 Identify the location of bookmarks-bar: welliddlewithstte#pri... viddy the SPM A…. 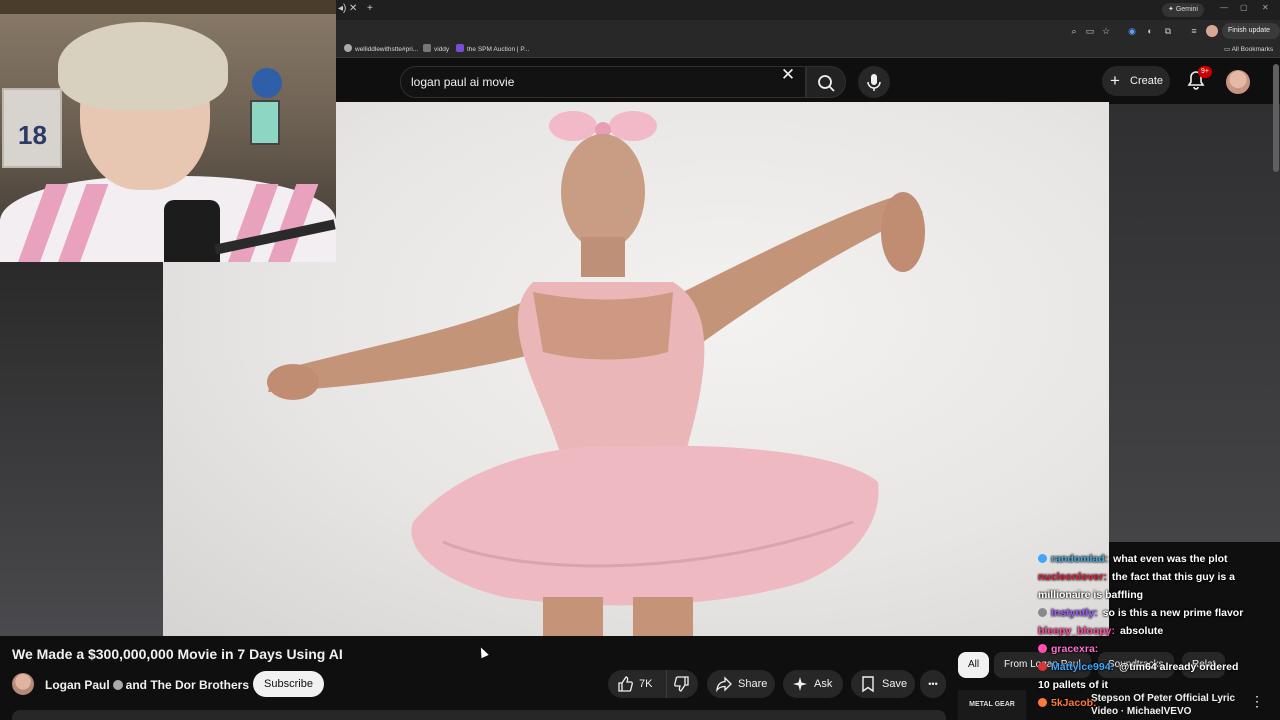
(808, 50).